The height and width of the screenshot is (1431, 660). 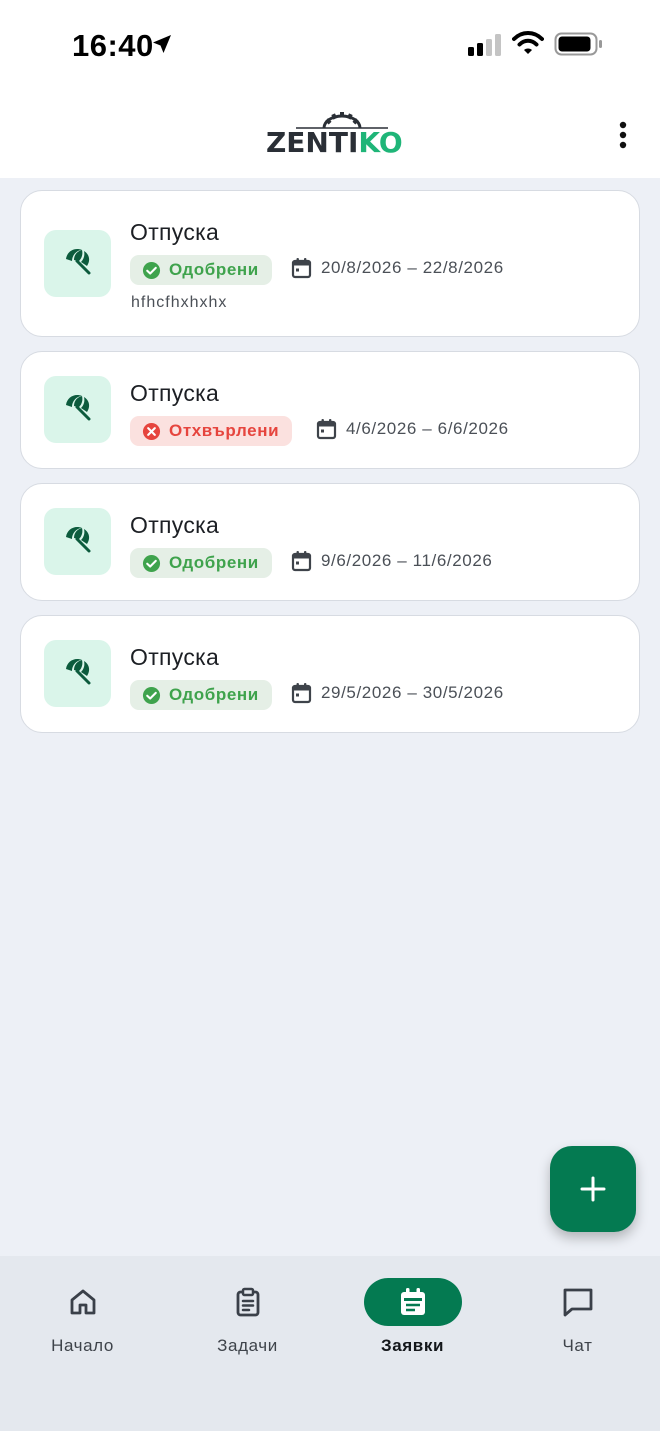 I want to click on date-range-text: 4/6/2026 – 6/6/2026, so click(x=427, y=428).